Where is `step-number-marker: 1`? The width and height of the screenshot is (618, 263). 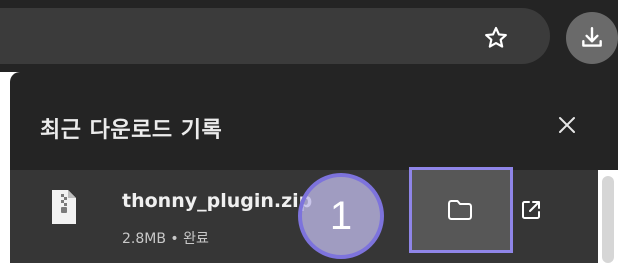
step-number-marker: 1 is located at coordinates (341, 216).